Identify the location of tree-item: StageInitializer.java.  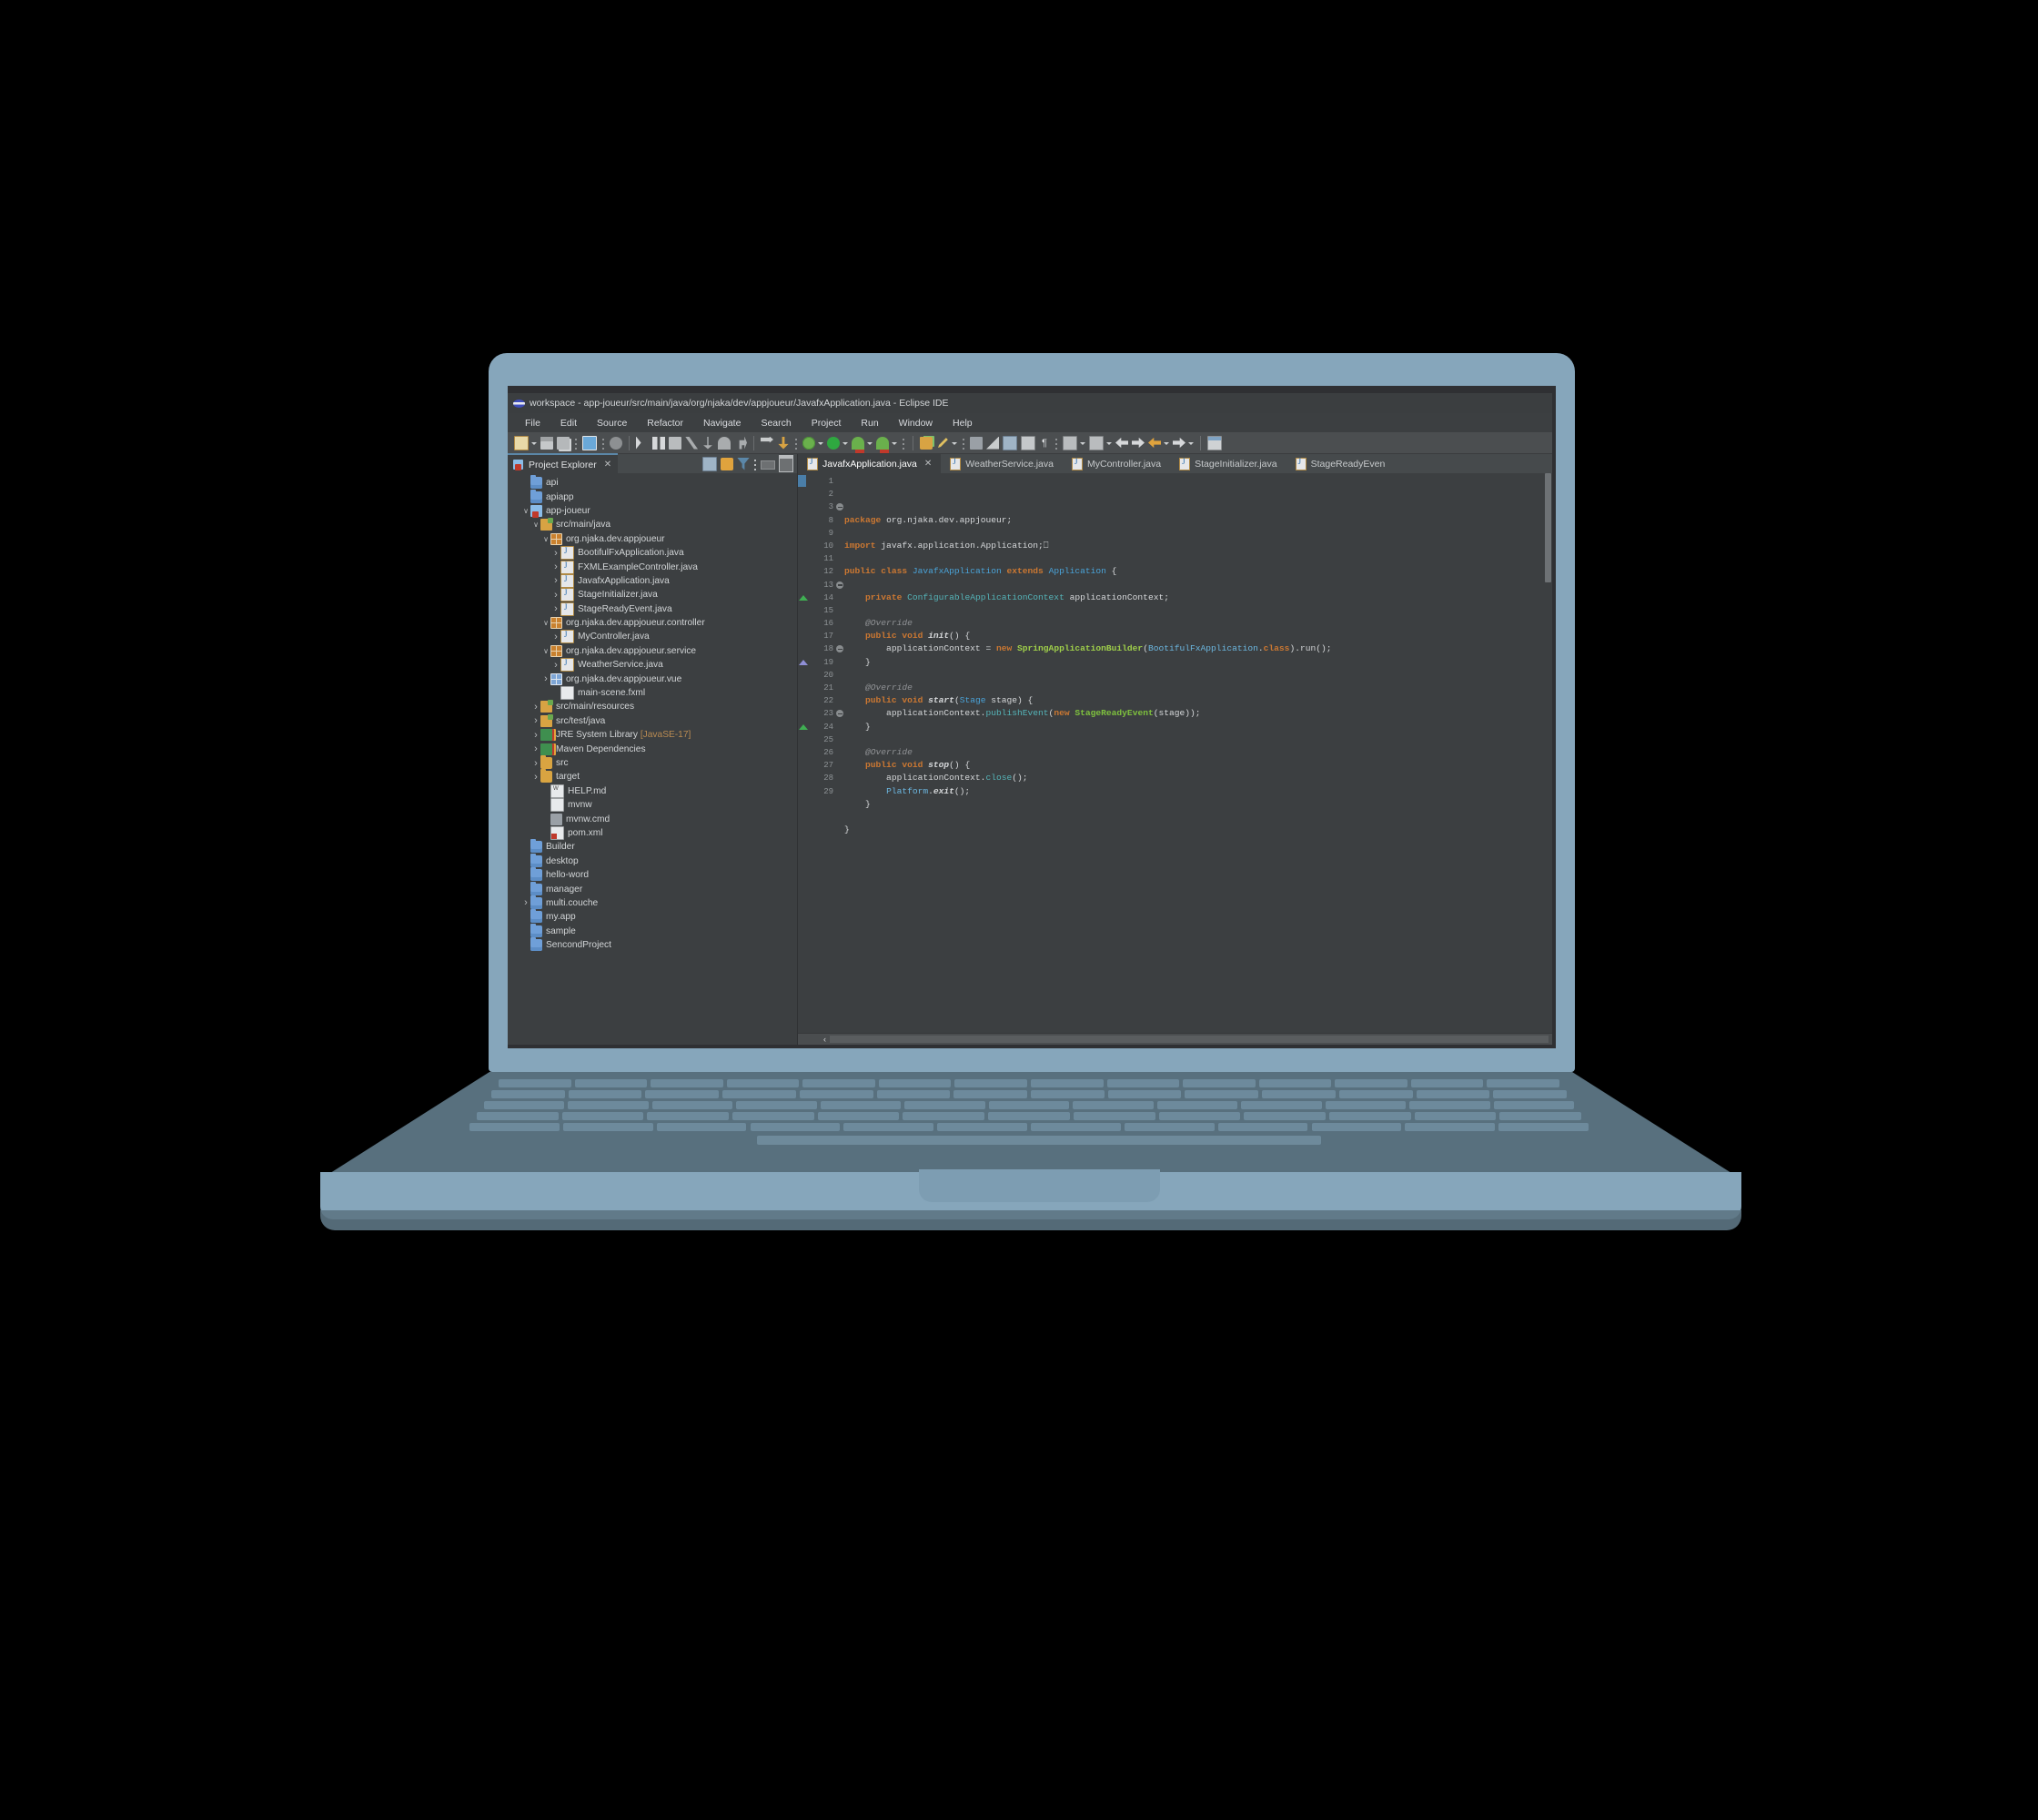
(652, 595).